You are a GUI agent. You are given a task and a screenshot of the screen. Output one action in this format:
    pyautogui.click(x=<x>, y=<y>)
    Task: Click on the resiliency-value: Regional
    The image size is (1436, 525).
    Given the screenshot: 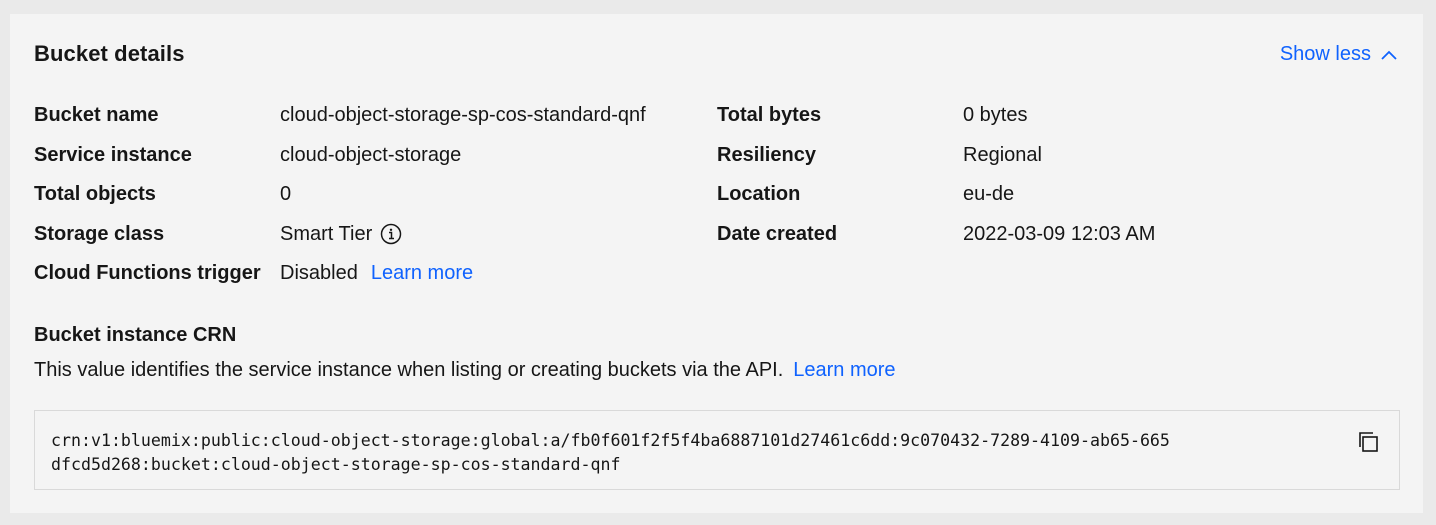 What is the action you would take?
    pyautogui.click(x=1002, y=155)
    